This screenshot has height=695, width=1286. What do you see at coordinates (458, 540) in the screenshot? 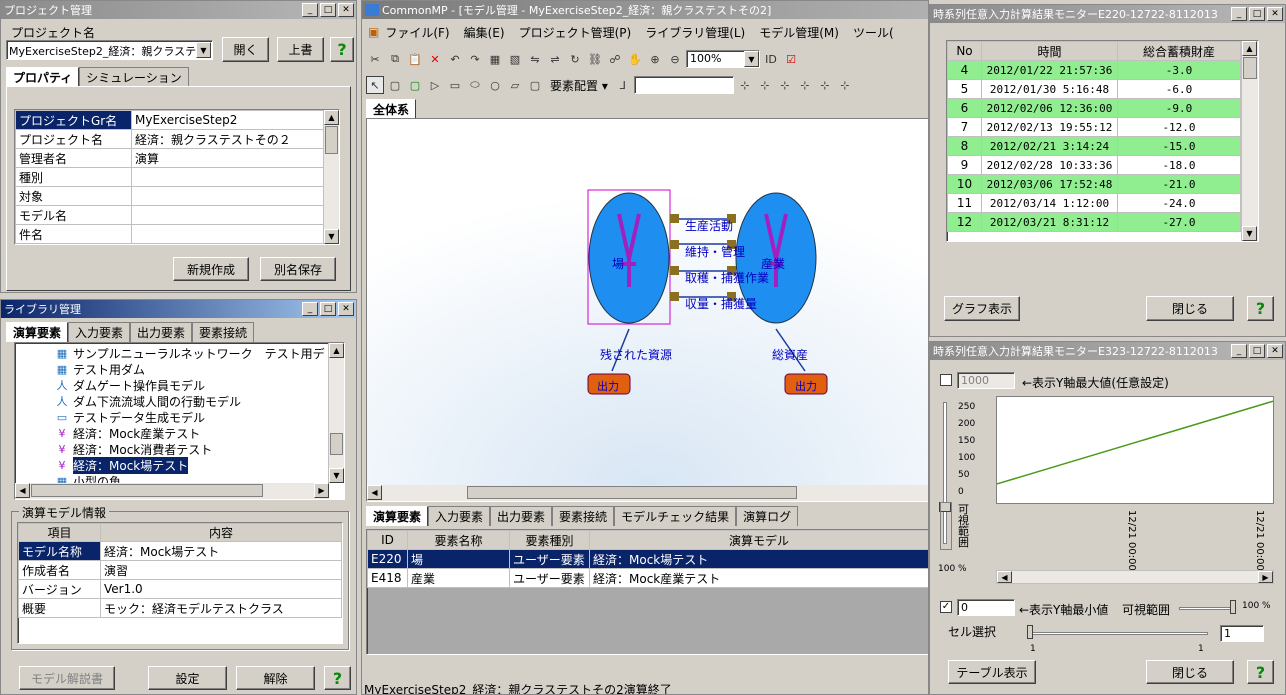
I see `grid-header: 要素名称` at bounding box center [458, 540].